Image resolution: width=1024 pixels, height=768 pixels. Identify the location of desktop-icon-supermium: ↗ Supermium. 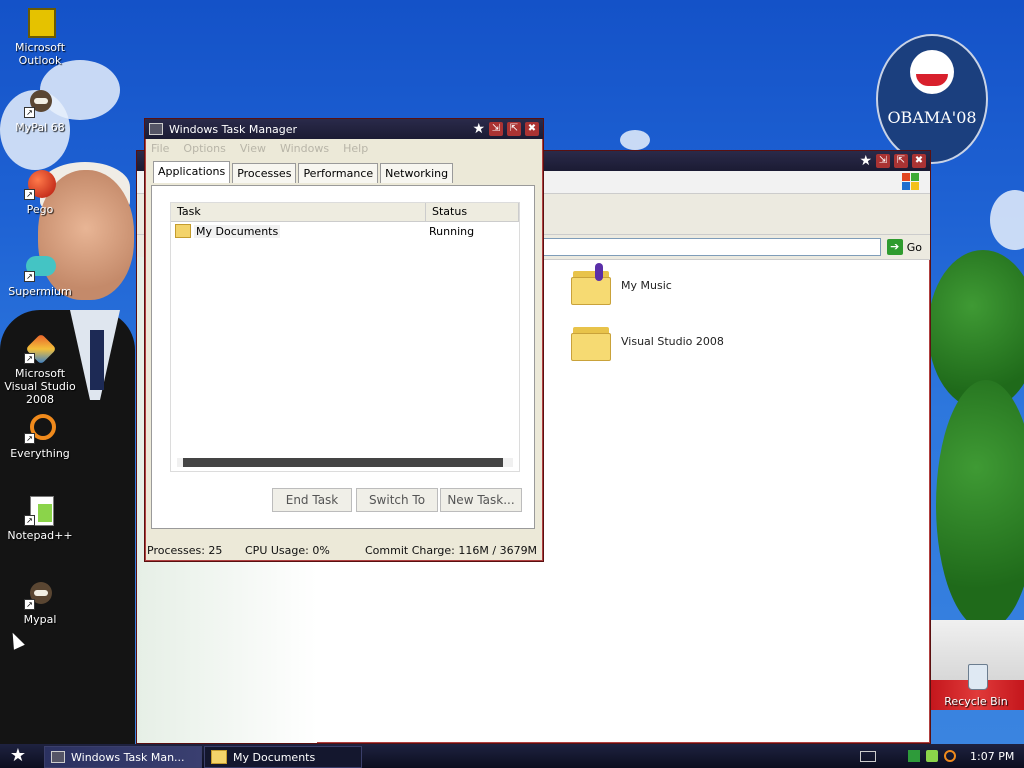
(40, 274).